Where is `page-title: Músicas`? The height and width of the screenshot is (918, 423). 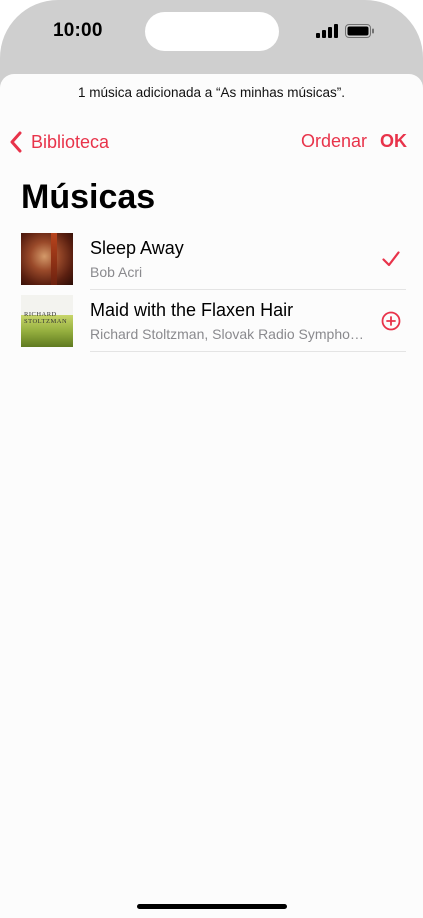
page-title: Músicas is located at coordinates (88, 197).